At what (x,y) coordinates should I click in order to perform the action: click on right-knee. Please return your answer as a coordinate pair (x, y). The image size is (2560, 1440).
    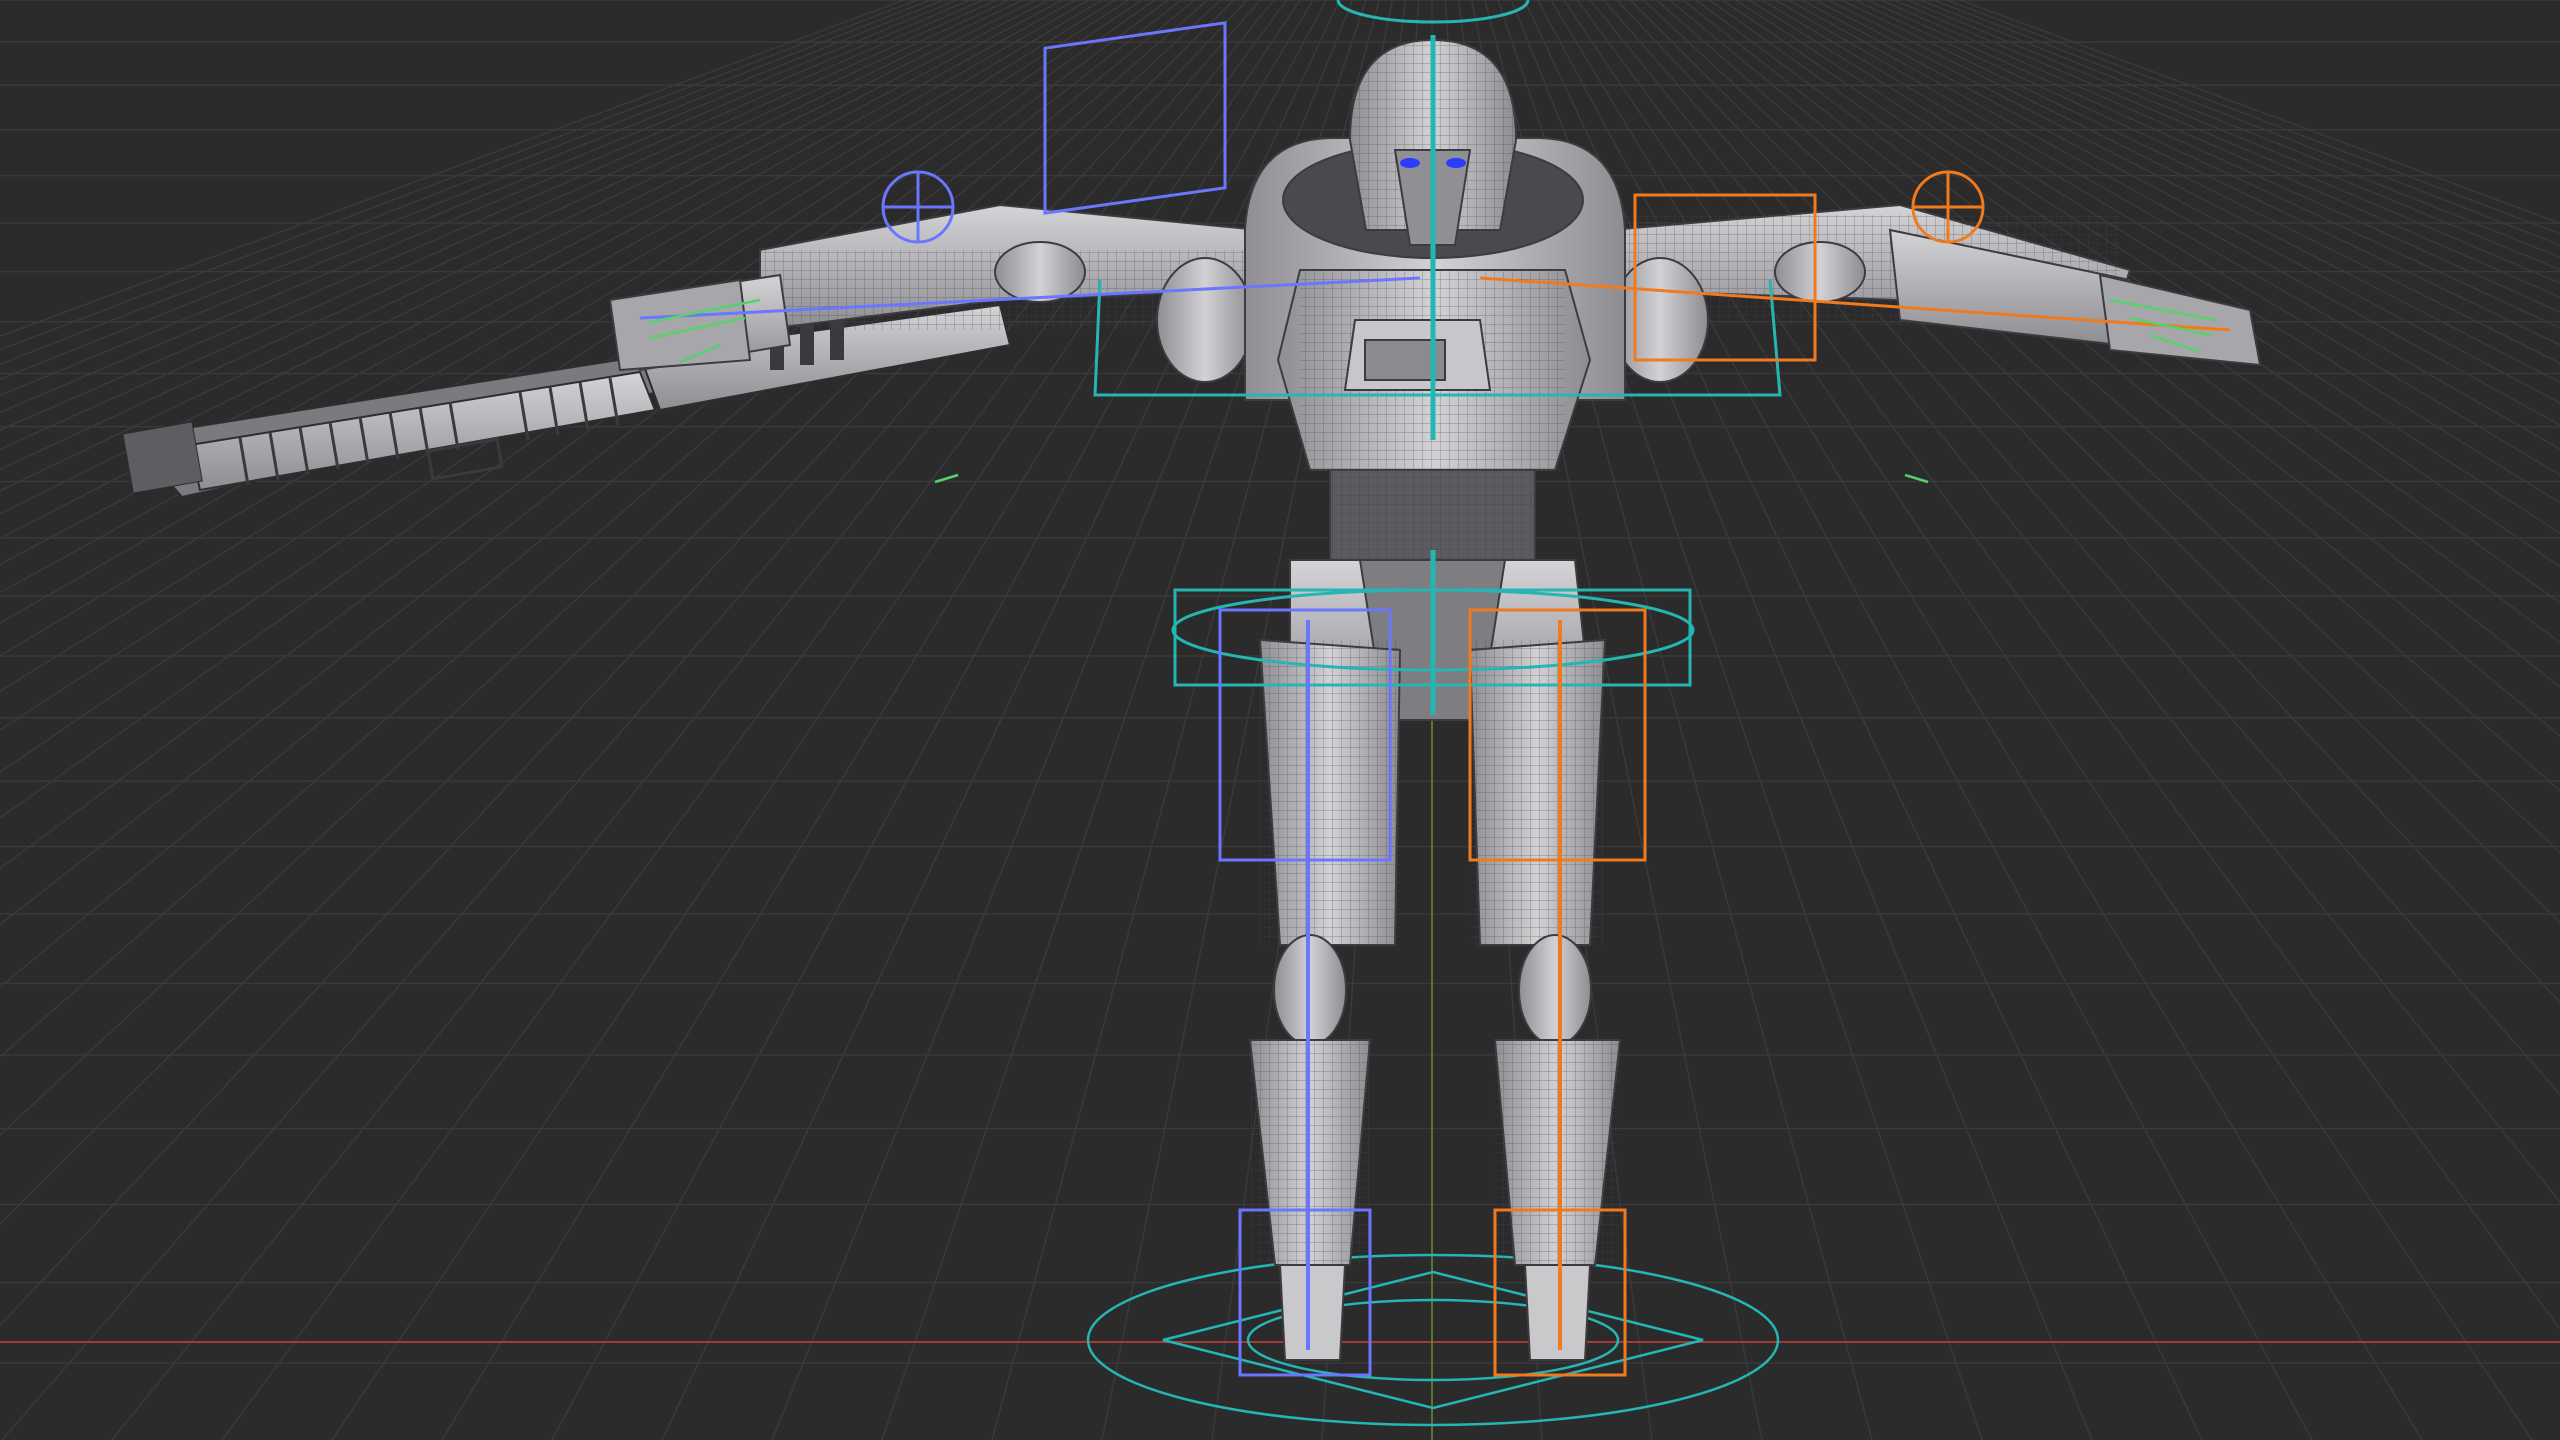
    Looking at the image, I should click on (1555, 990).